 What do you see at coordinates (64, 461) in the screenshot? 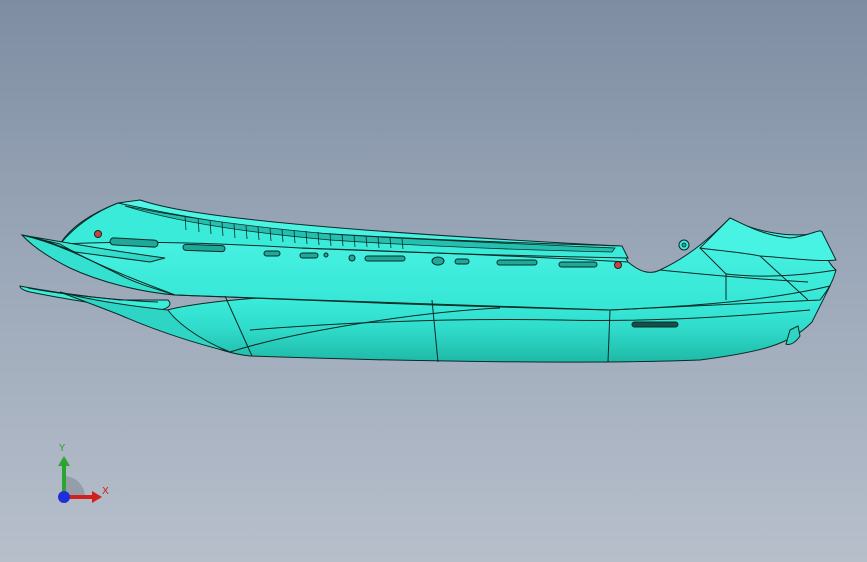
I see `y-axis-arrowhead` at bounding box center [64, 461].